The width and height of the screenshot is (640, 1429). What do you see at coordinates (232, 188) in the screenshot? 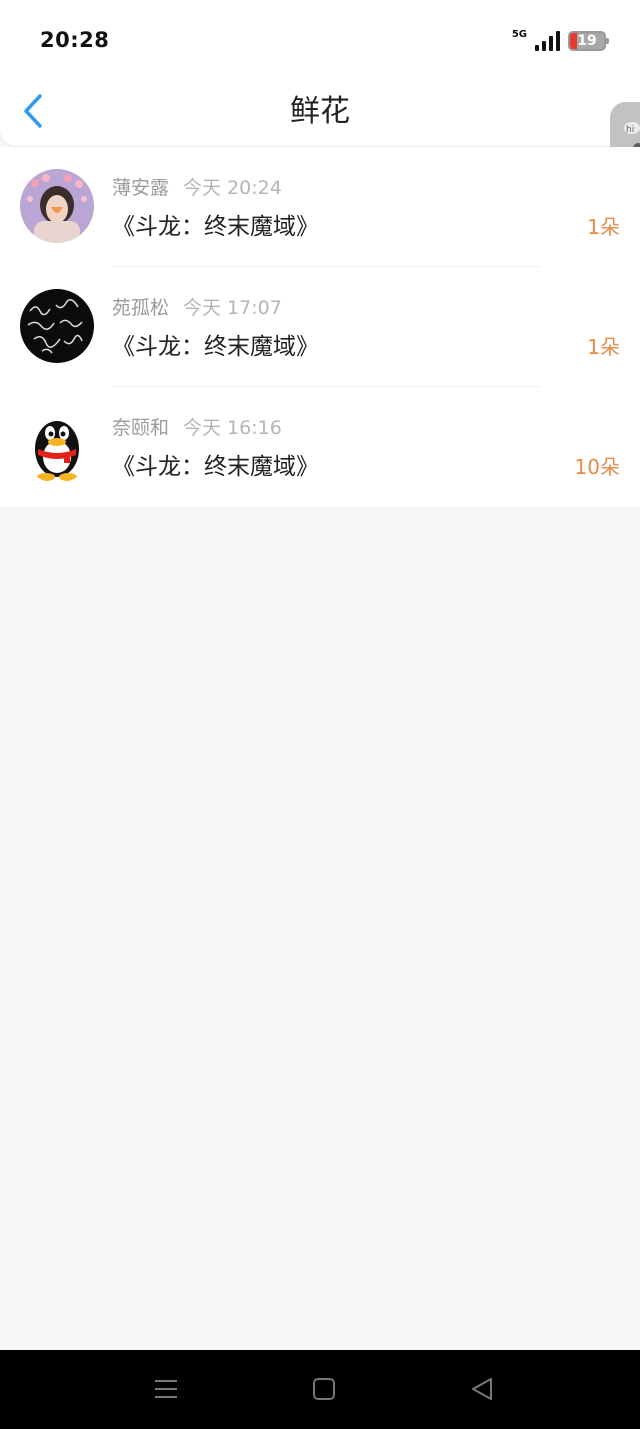
I see `gift-time: 今天 20:24` at bounding box center [232, 188].